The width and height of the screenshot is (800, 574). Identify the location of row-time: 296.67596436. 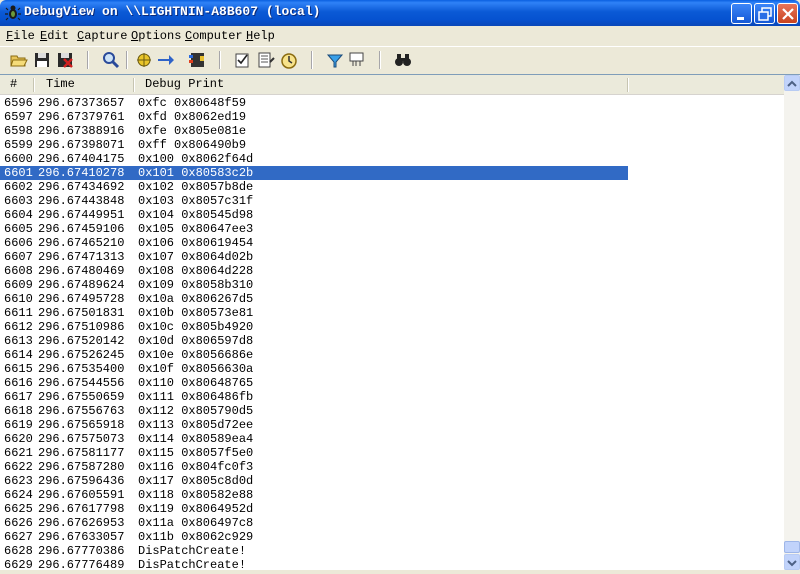
(81, 481).